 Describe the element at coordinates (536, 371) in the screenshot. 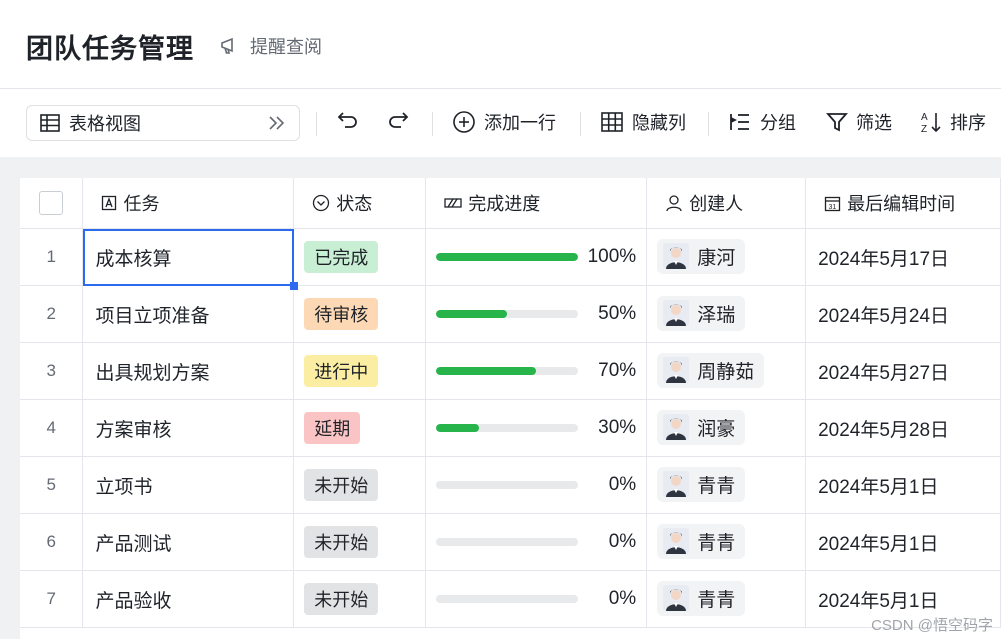

I see `progress-cell: 70%` at that location.